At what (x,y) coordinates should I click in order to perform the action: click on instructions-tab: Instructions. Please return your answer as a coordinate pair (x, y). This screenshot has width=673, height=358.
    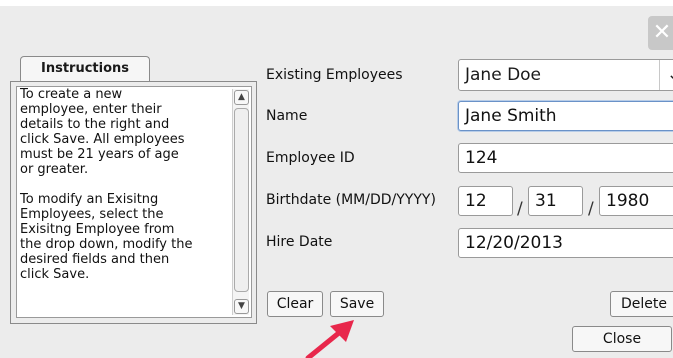
    Looking at the image, I should click on (85, 69).